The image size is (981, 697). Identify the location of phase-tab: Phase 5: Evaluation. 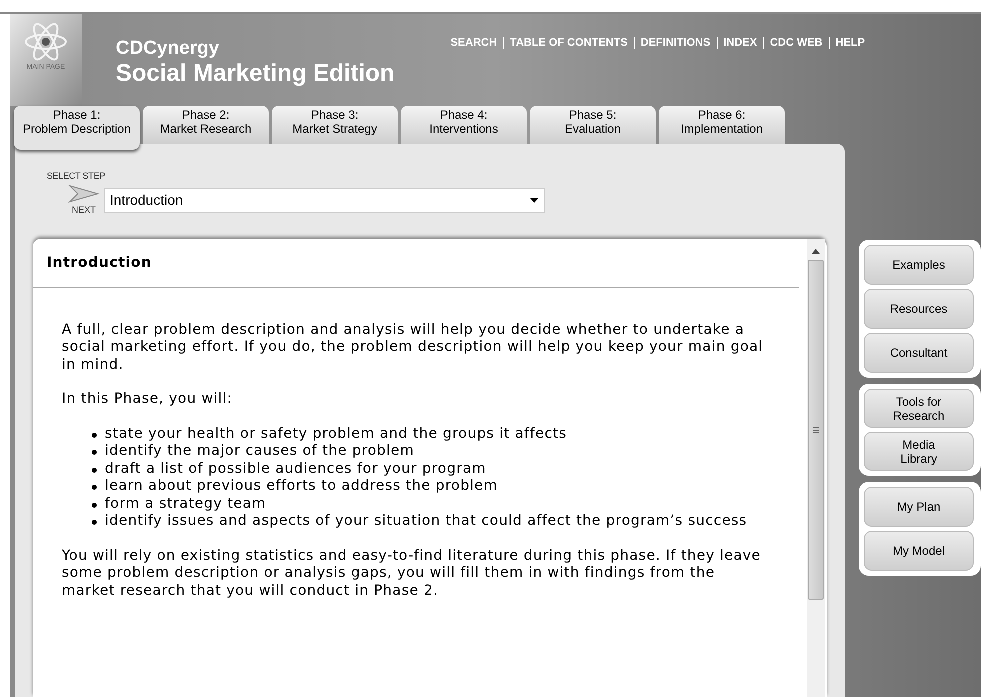
(593, 125).